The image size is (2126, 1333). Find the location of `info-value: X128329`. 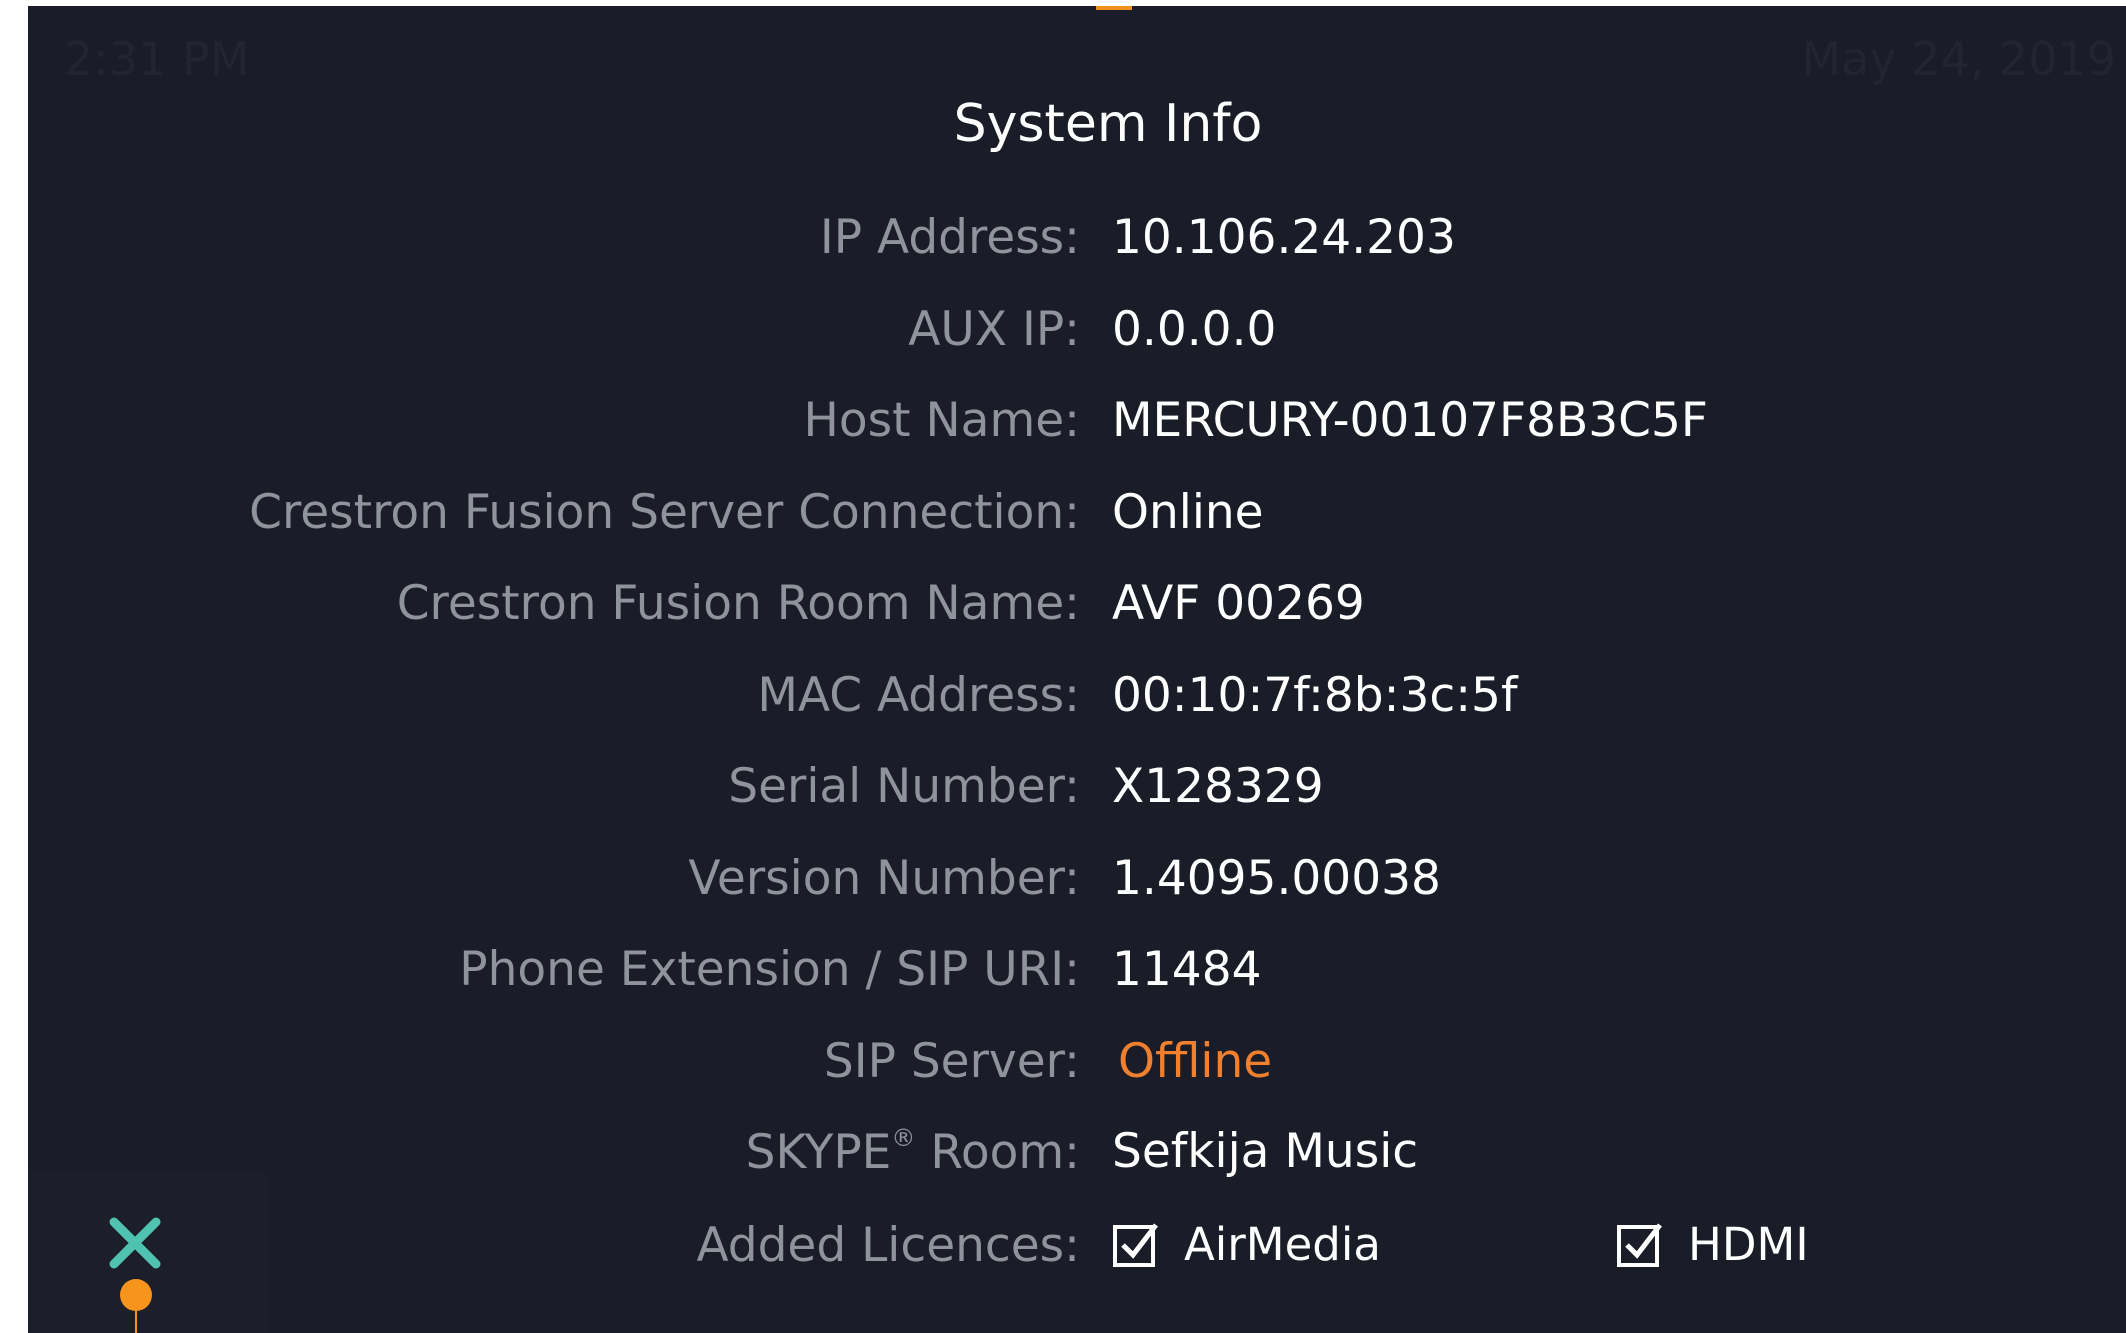

info-value: X128329 is located at coordinates (1218, 786).